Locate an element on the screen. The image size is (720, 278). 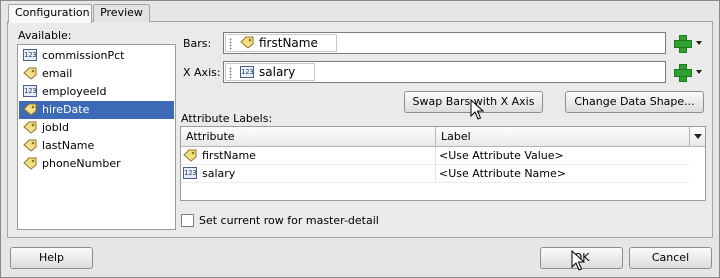
column-header-label: Label is located at coordinates (562, 137).